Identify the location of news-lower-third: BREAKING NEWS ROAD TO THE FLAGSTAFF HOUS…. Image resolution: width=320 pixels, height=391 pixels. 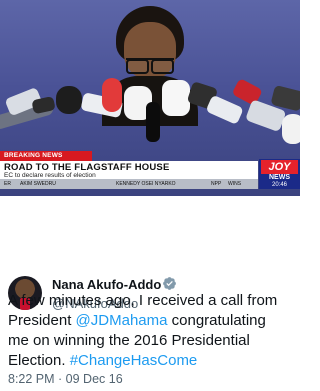
(150, 173).